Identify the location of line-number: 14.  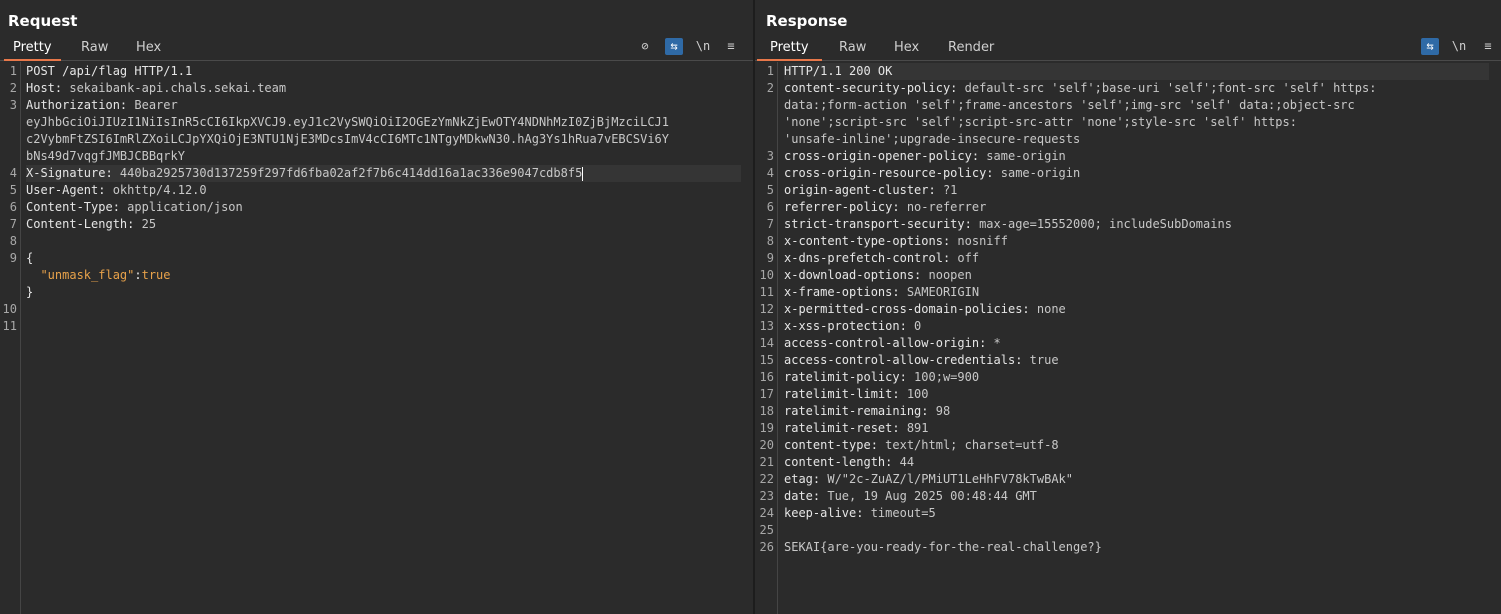
(766, 343).